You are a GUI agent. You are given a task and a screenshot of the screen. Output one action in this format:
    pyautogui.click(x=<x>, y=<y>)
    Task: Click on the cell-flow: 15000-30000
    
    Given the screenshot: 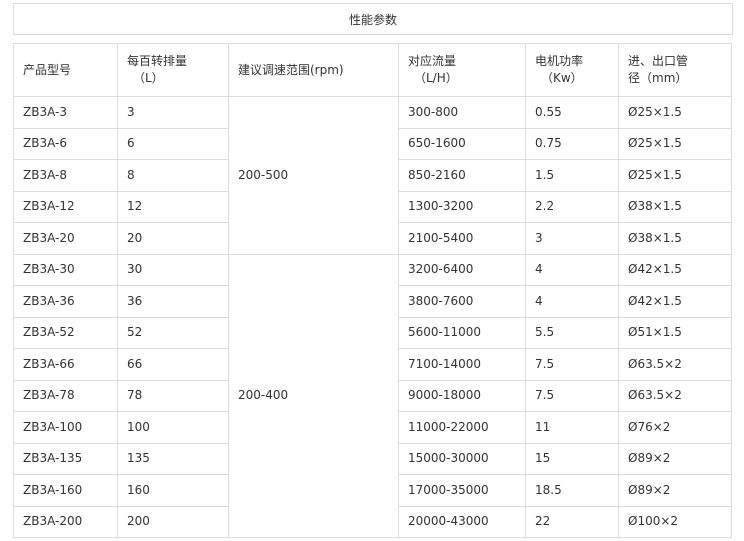 What is the action you would take?
    pyautogui.click(x=462, y=458)
    